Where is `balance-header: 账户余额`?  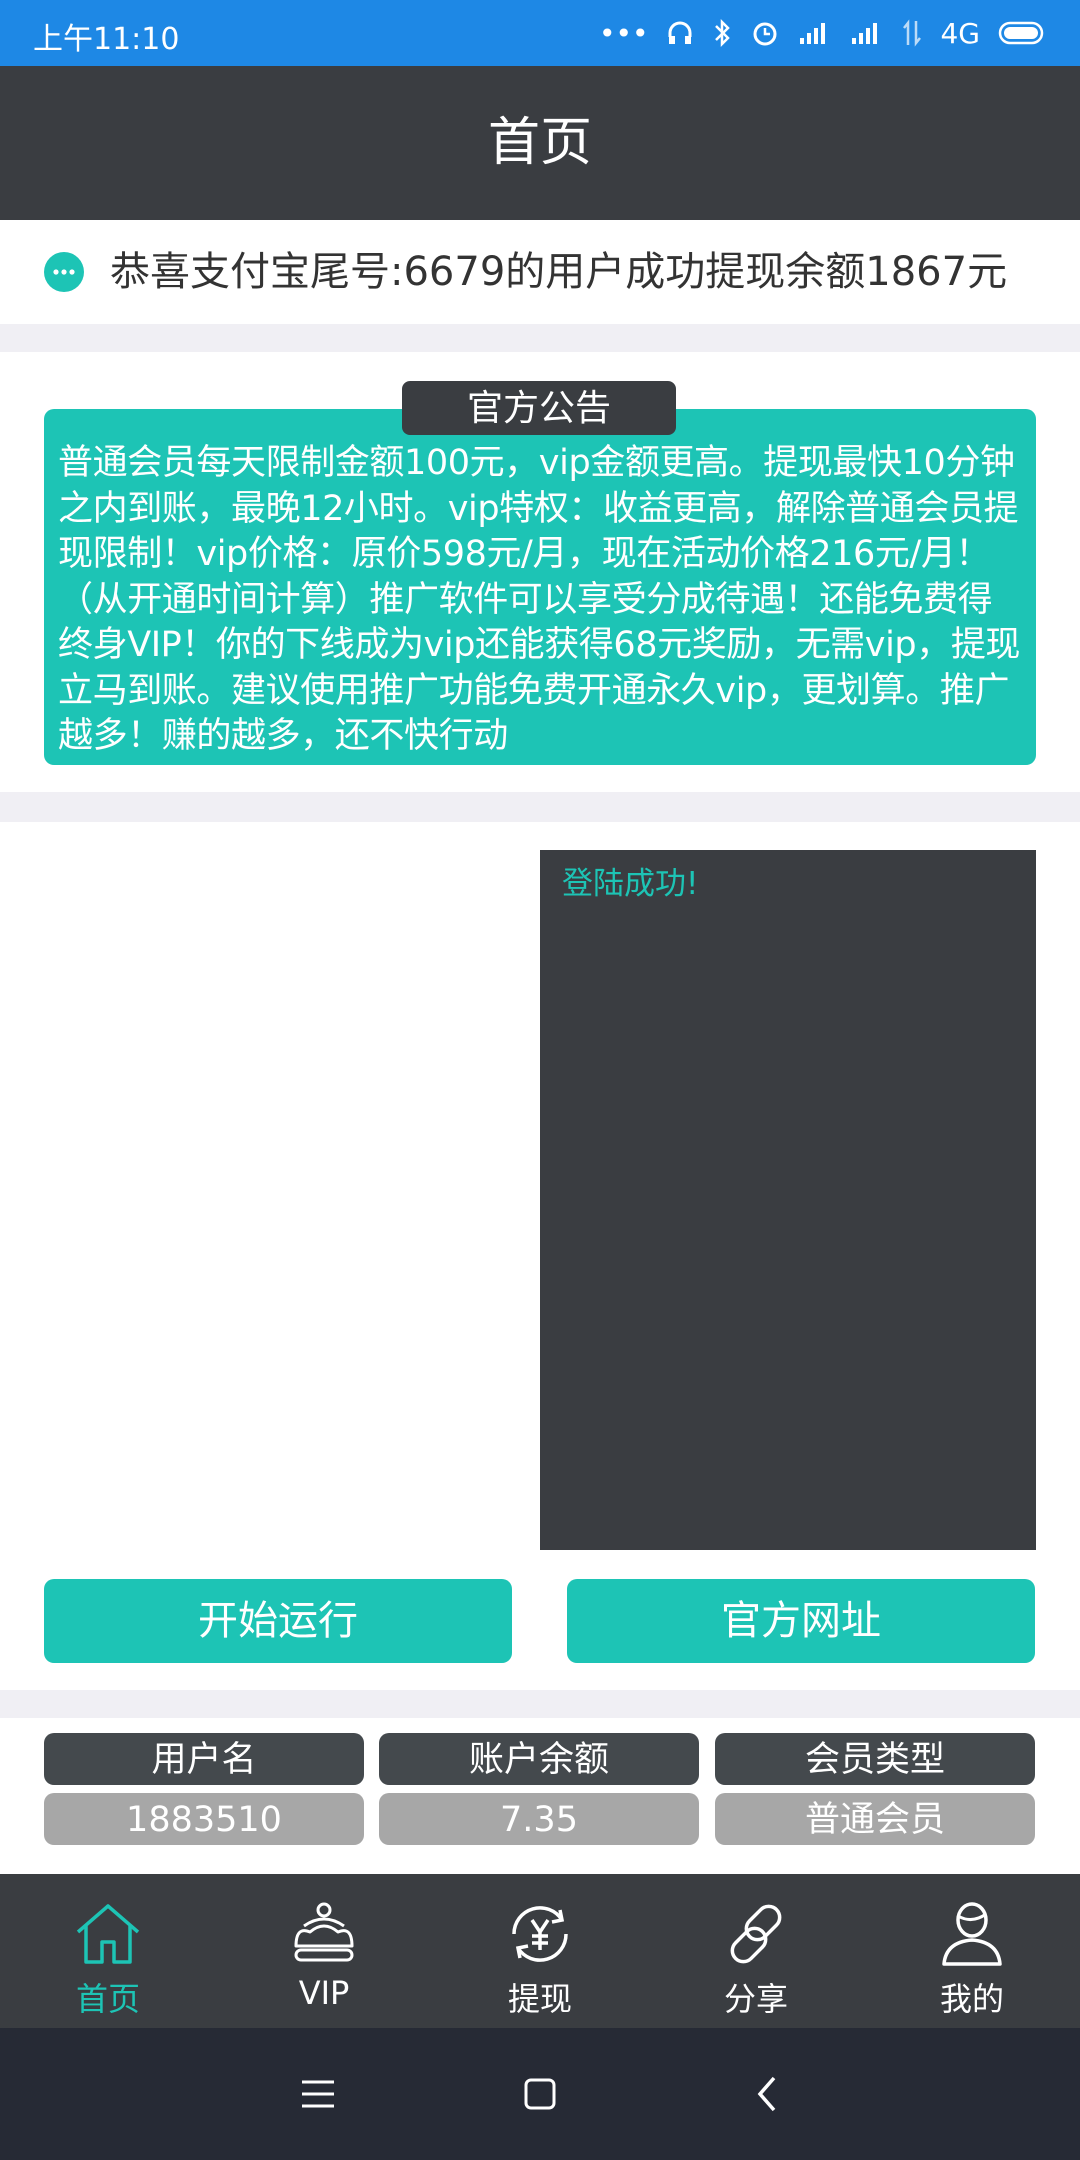
balance-header: 账户余额 is located at coordinates (539, 1759).